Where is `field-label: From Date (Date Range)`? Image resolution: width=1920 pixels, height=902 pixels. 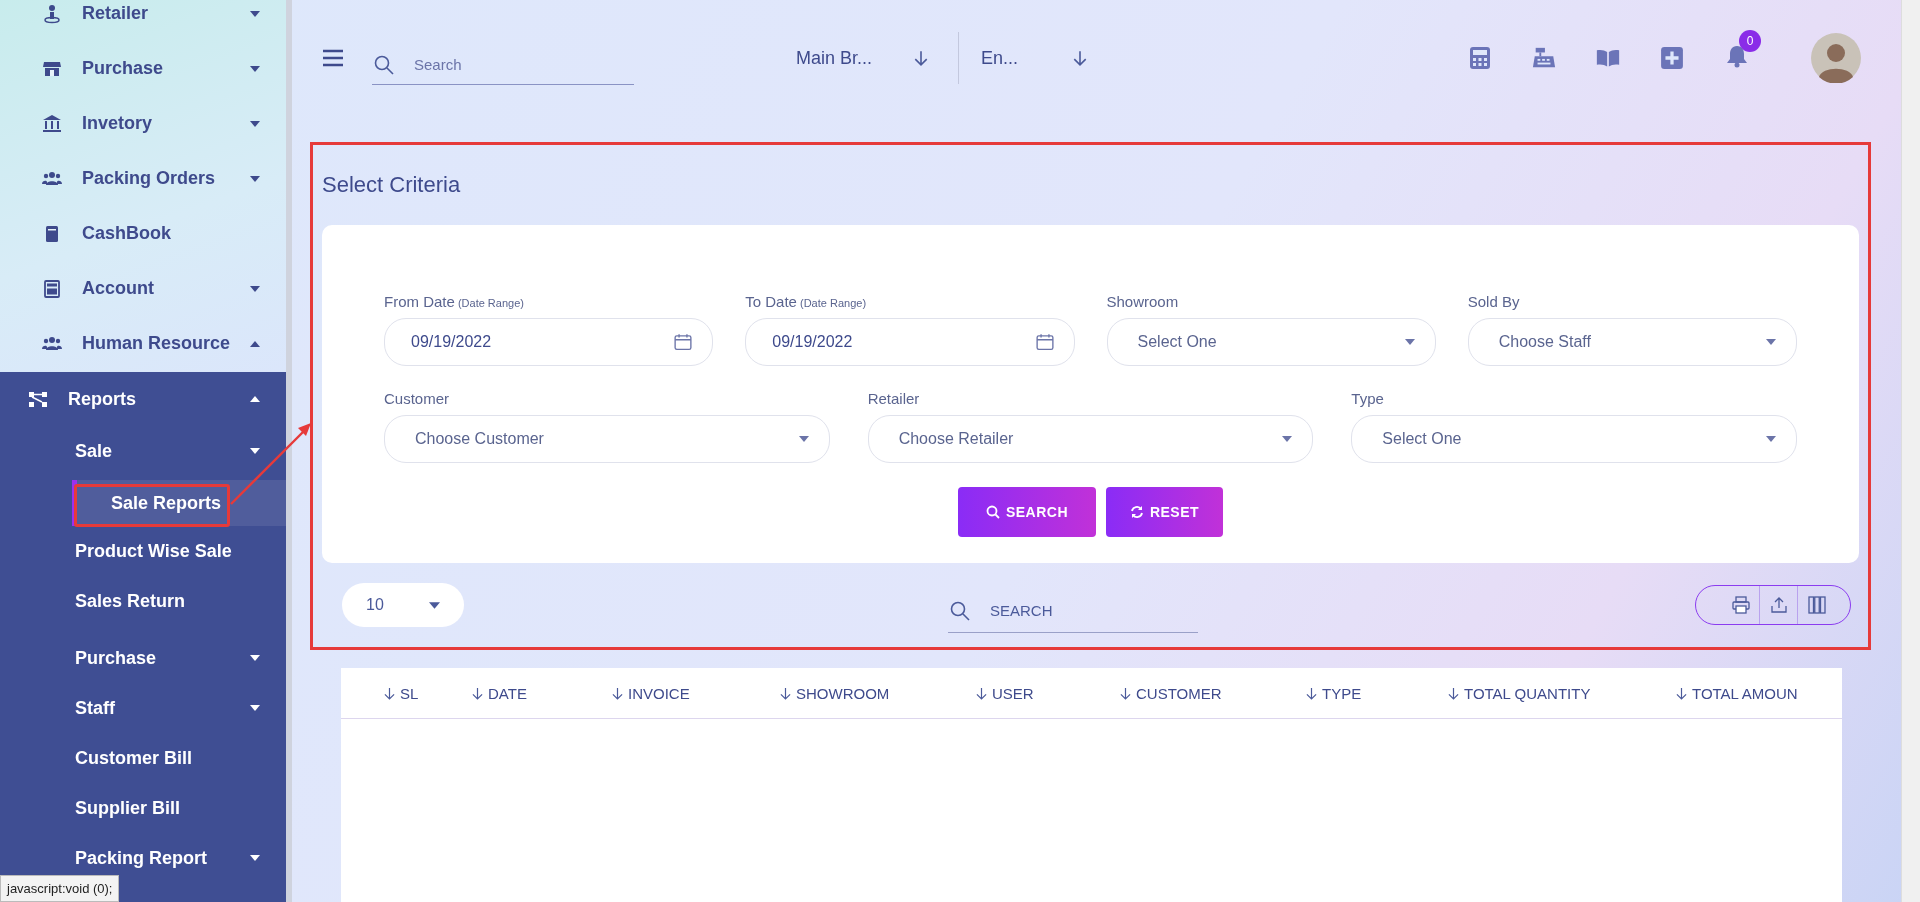
field-label: From Date (Date Range) is located at coordinates (454, 301).